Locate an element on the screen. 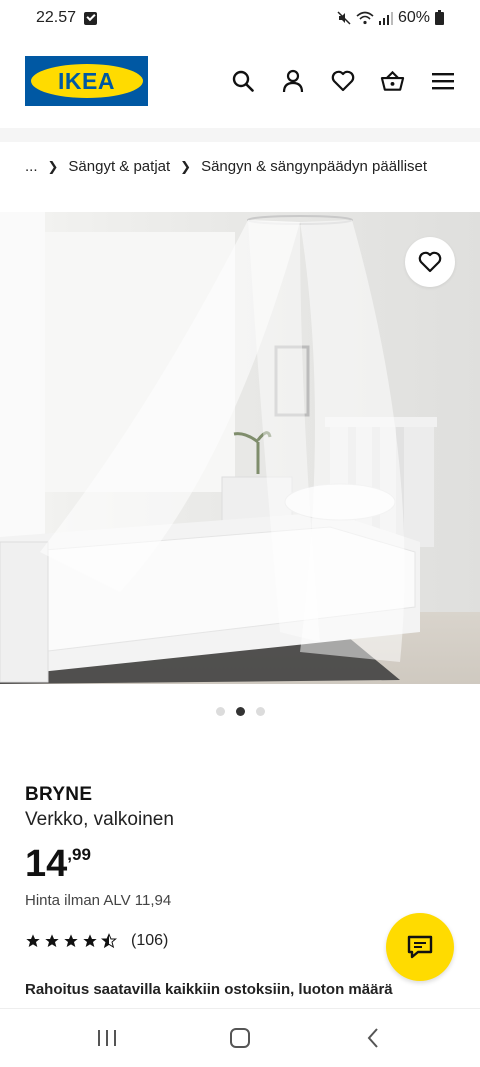 The image size is (480, 1067). breadcrumb-item-bed-covers: Sängyn & sängynpäädyn päälliset is located at coordinates (314, 166).